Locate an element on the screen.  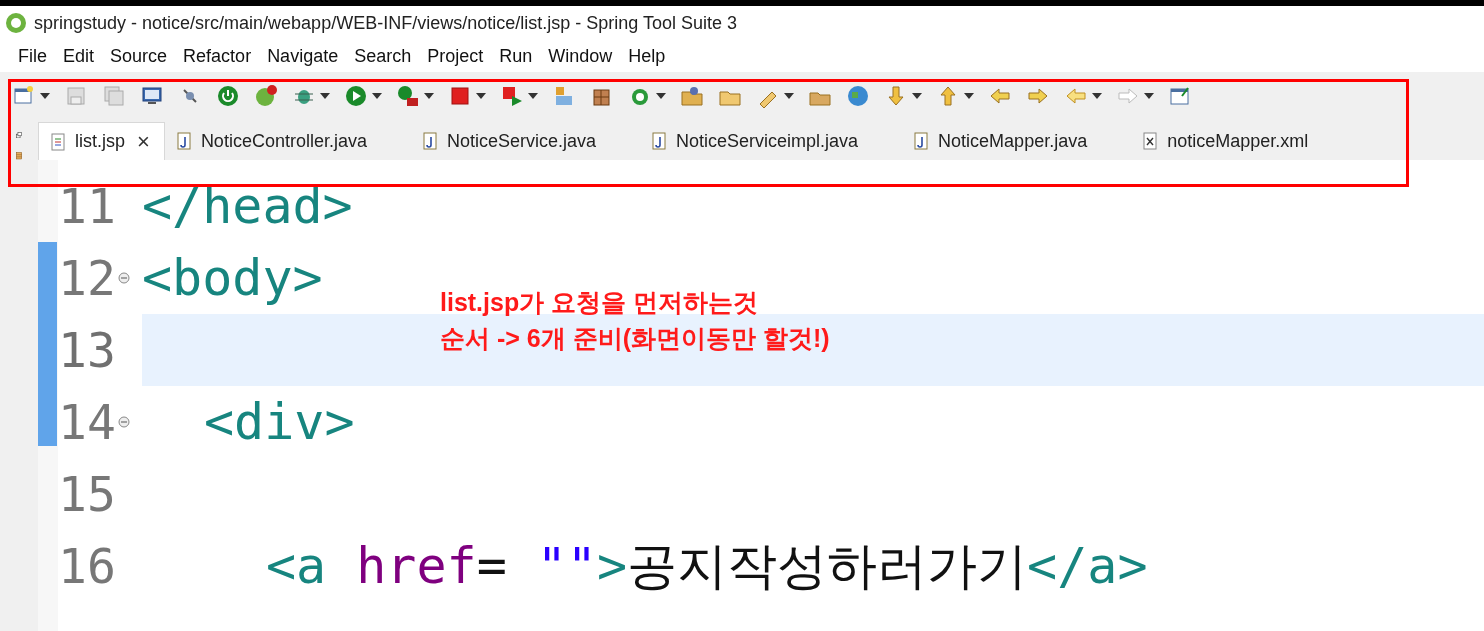
code-line: </head> is located at coordinates (247, 206).